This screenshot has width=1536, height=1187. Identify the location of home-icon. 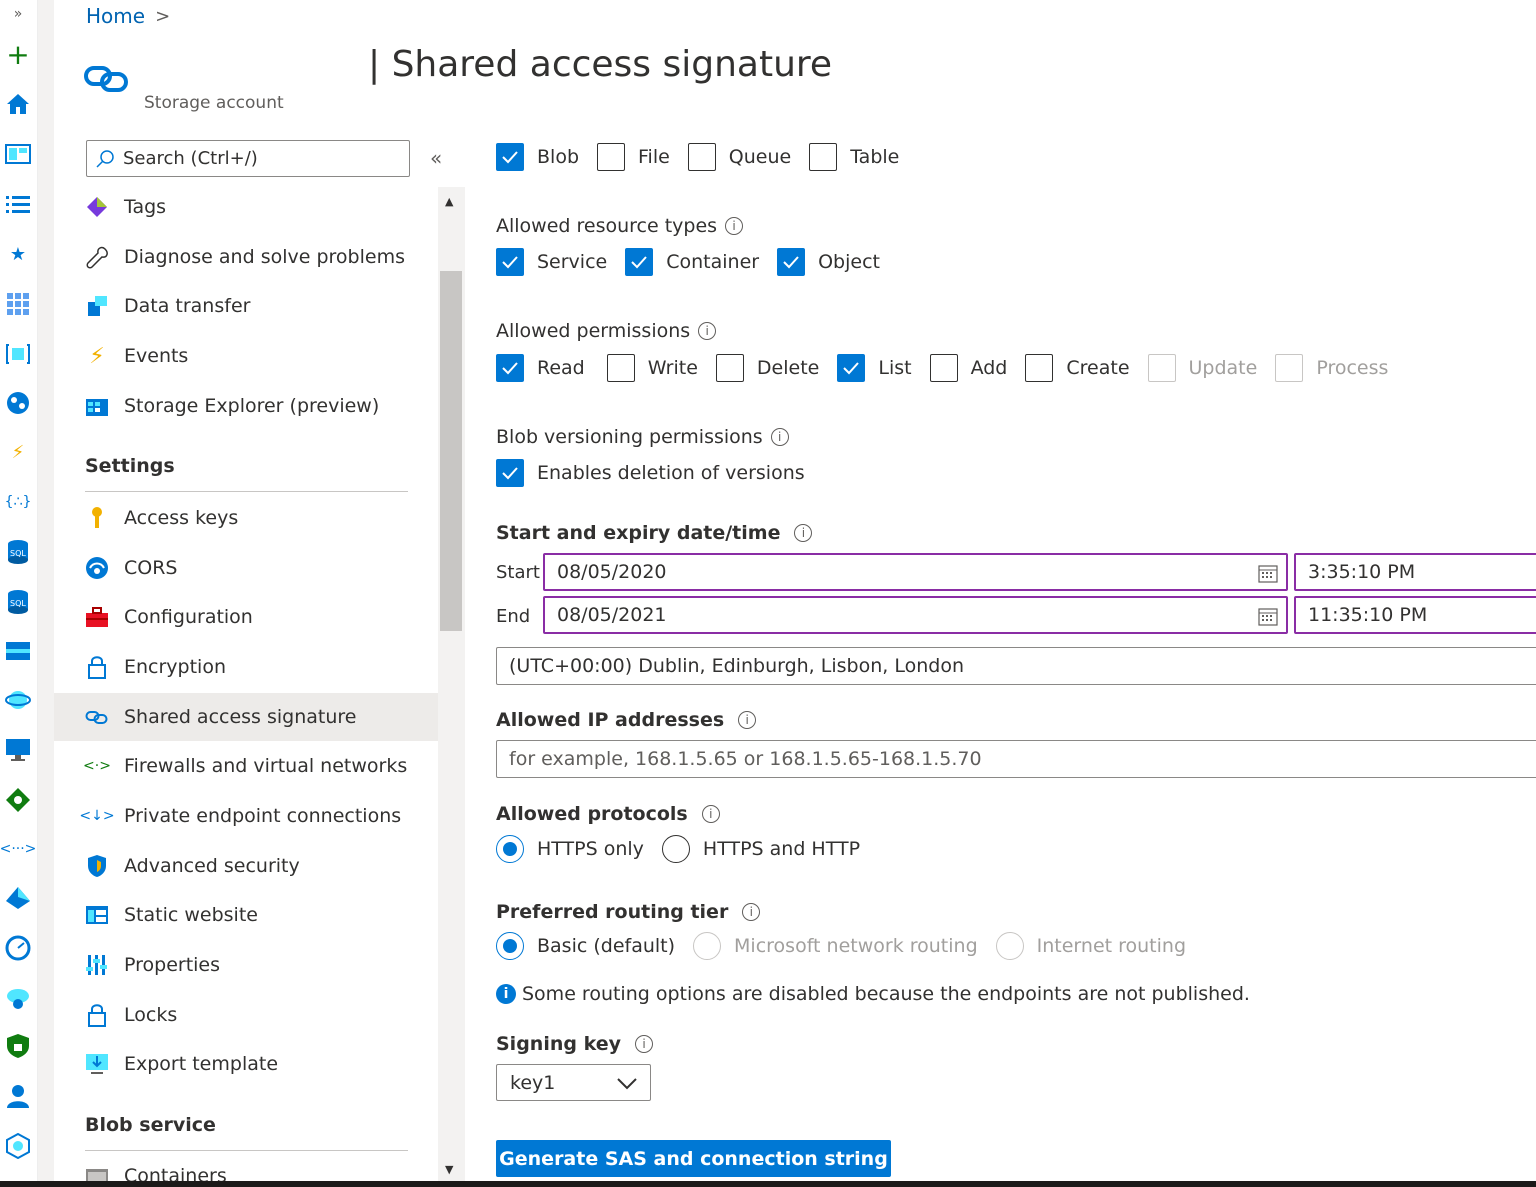
(18, 104).